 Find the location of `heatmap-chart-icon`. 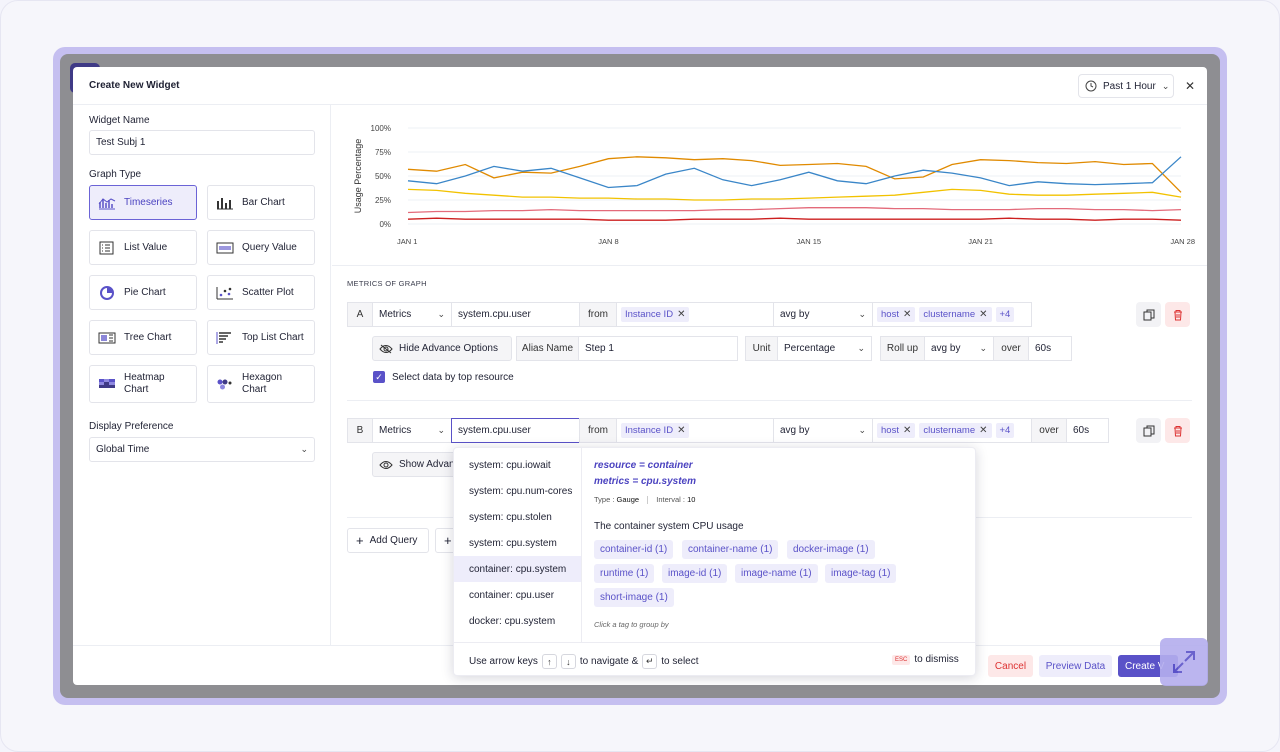

heatmap-chart-icon is located at coordinates (107, 383).